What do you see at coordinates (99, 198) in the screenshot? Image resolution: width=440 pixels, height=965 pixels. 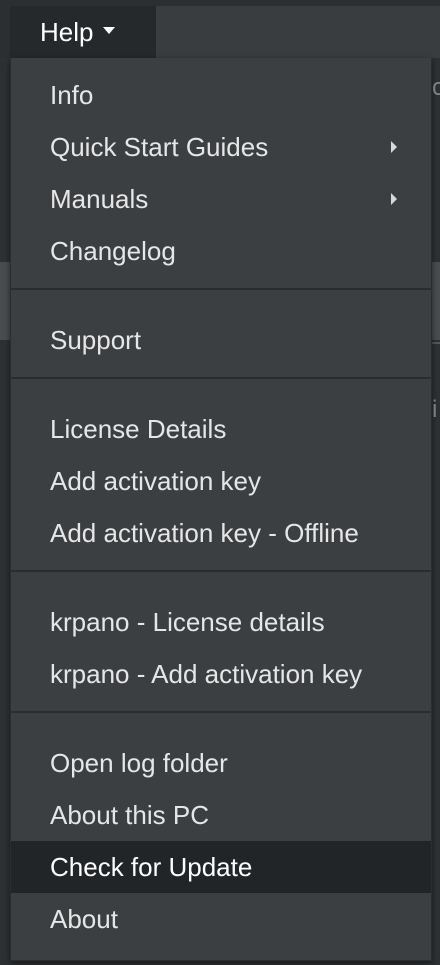 I see `menu-item-label: Manuals` at bounding box center [99, 198].